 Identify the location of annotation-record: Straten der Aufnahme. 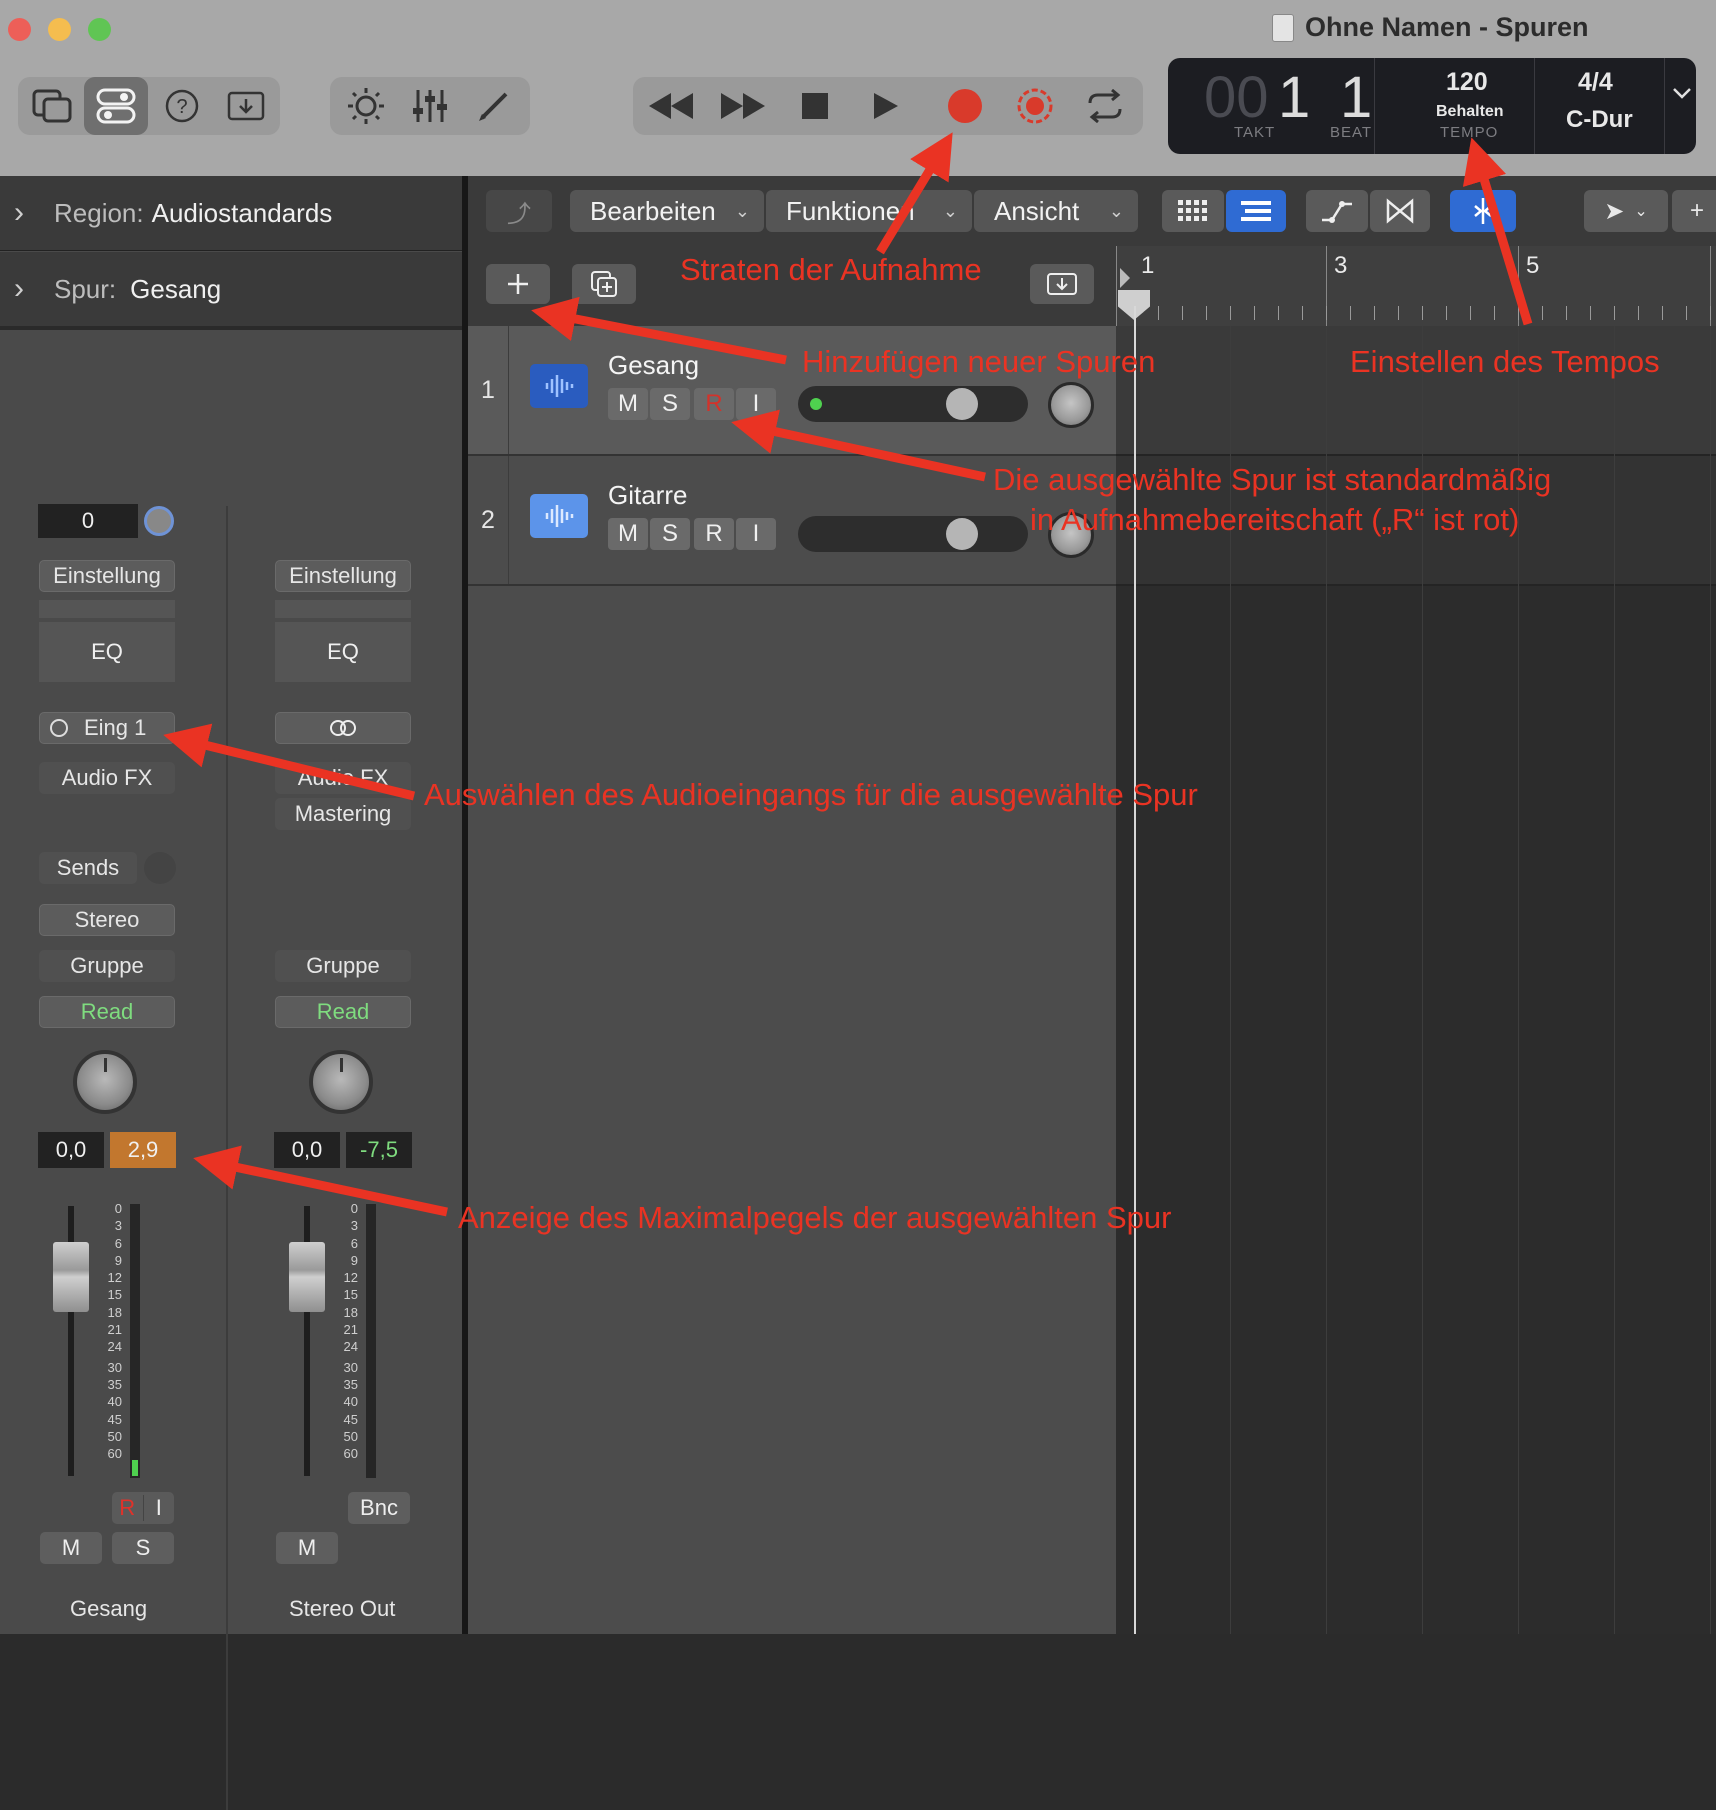
(831, 269).